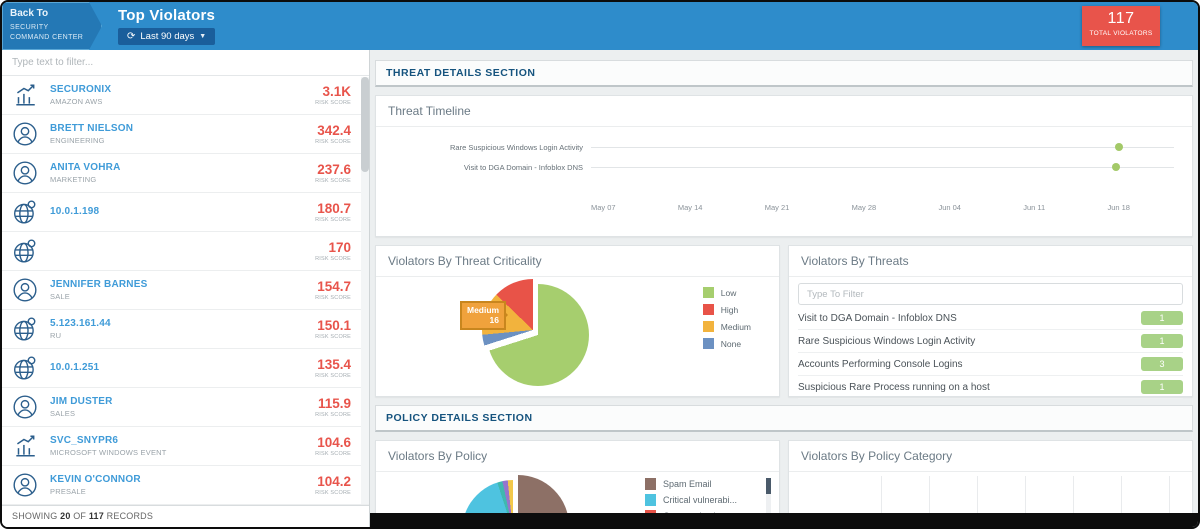 Image resolution: width=1200 pixels, height=529 pixels. What do you see at coordinates (334, 481) in the screenshot?
I see `risk-score-value: 104.2` at bounding box center [334, 481].